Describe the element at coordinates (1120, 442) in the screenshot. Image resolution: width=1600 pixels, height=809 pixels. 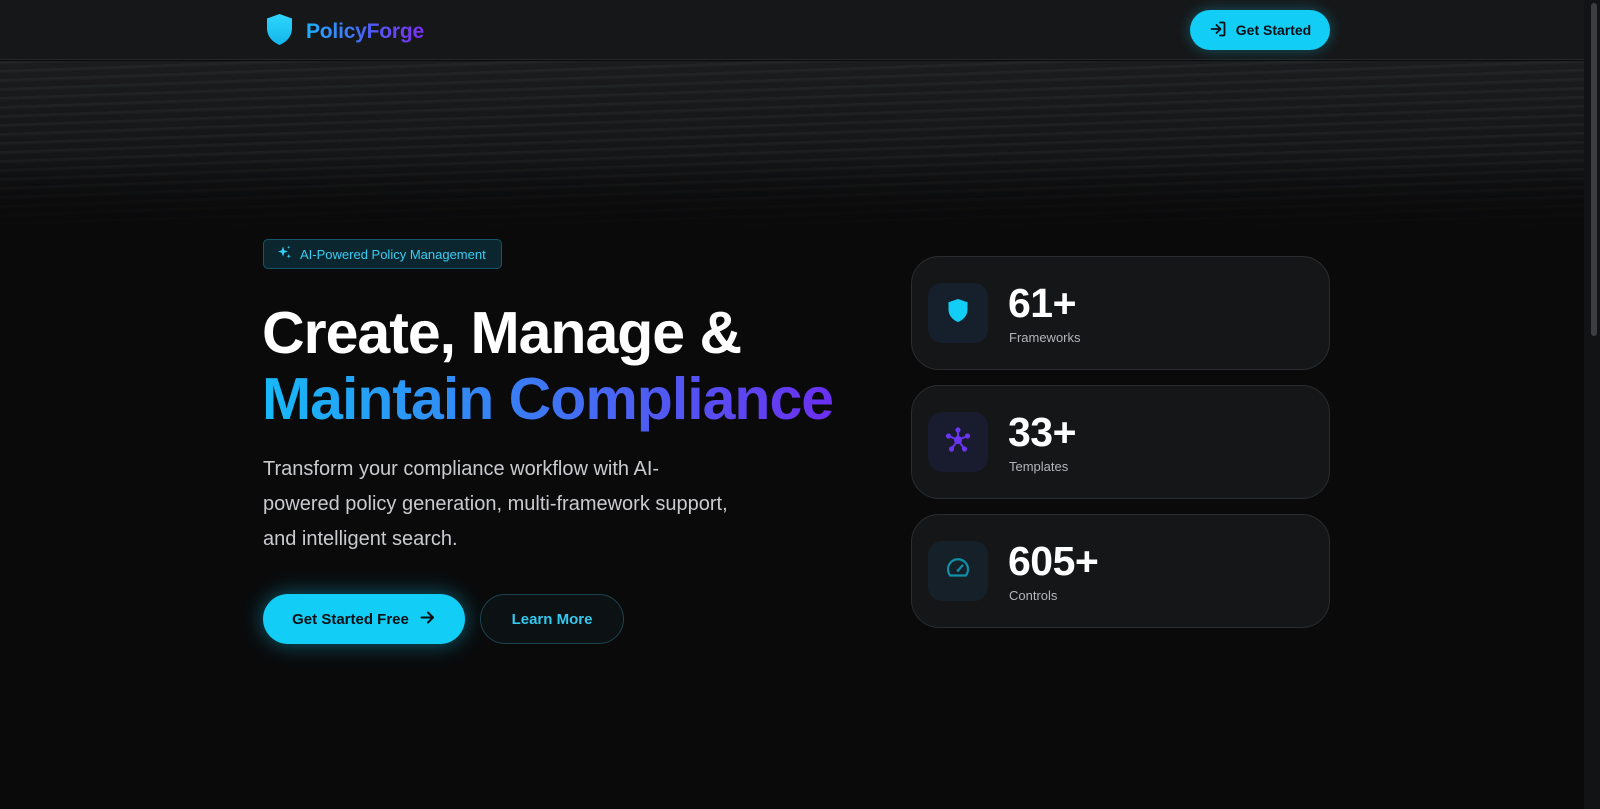
I see `stat-card-templates: 33+ Templates` at that location.